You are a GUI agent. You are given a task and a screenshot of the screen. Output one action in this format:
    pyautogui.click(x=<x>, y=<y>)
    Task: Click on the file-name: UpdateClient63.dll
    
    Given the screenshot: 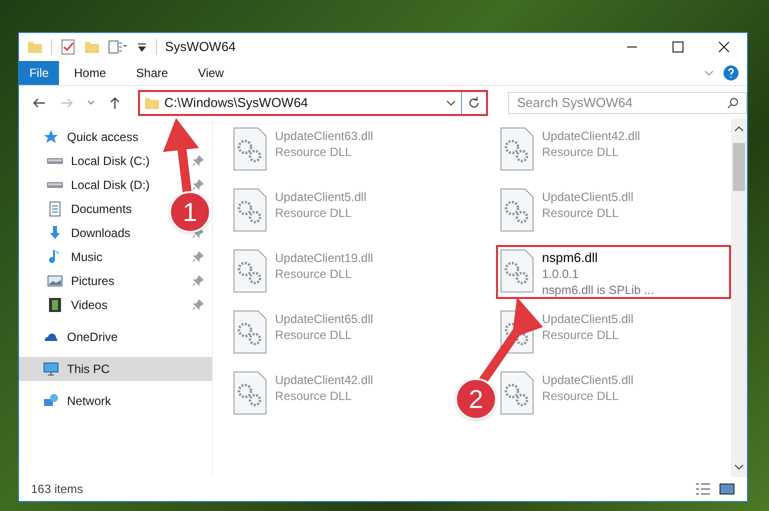 What is the action you would take?
    pyautogui.click(x=324, y=136)
    